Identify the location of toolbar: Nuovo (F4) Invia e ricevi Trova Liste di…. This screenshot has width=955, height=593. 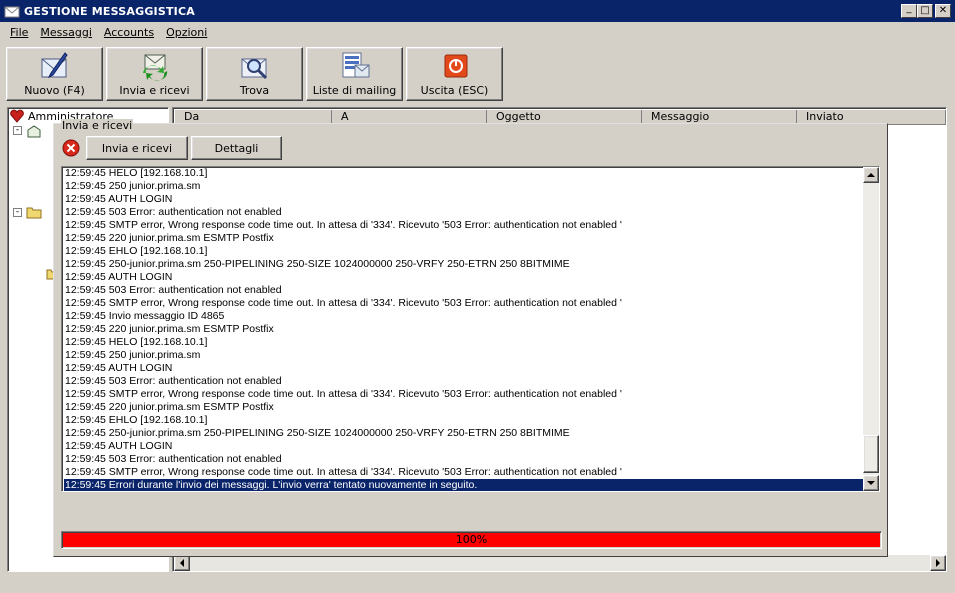
(254, 75).